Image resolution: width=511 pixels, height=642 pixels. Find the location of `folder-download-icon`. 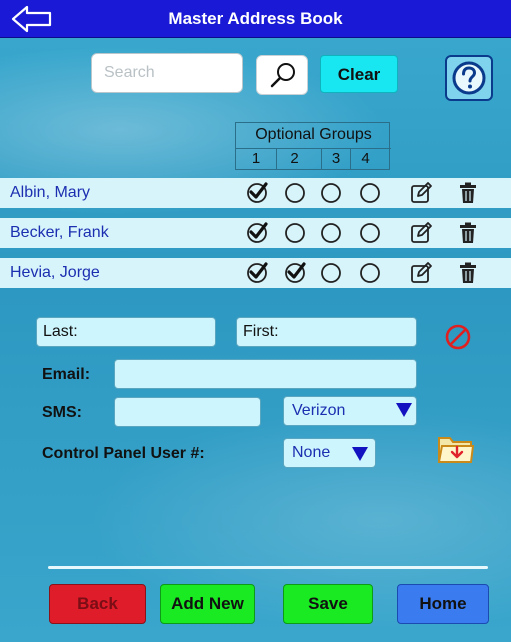

folder-download-icon is located at coordinates (456, 449).